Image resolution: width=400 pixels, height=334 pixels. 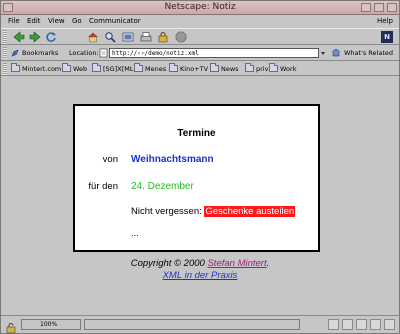 What do you see at coordinates (236, 263) in the screenshot?
I see `author-link: Stefan Mintert` at bounding box center [236, 263].